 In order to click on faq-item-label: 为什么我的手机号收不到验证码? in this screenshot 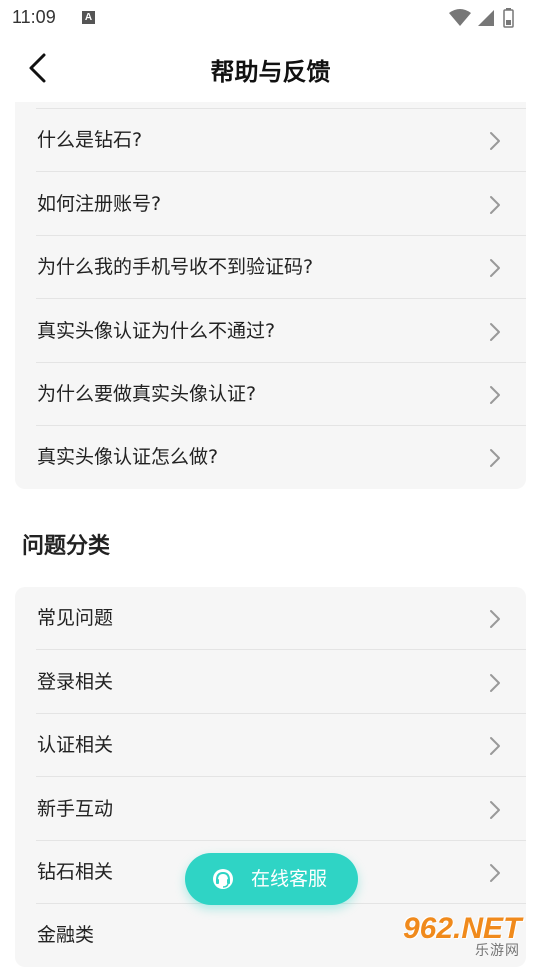, I will do `click(175, 267)`.